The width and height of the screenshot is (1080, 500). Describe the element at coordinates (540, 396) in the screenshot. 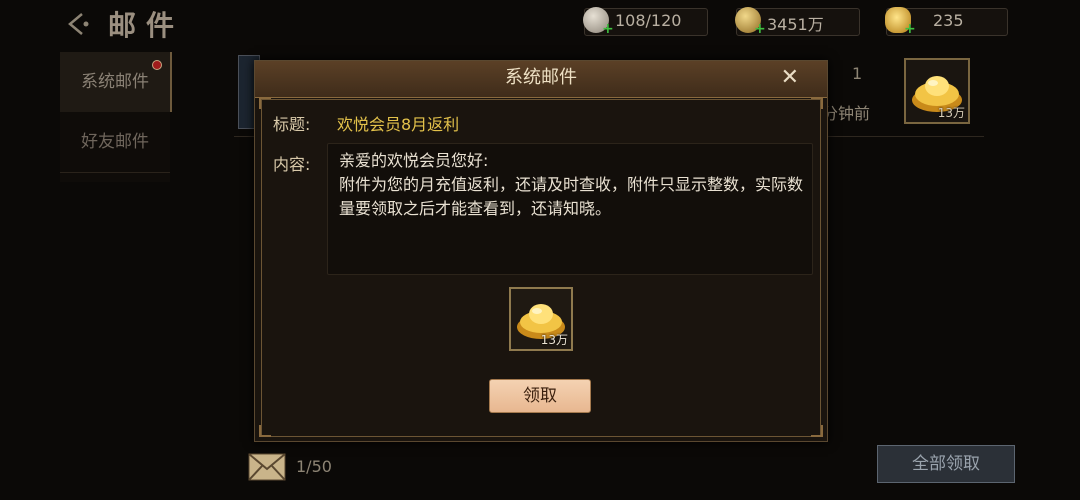

I see `claim-button: 领取` at that location.